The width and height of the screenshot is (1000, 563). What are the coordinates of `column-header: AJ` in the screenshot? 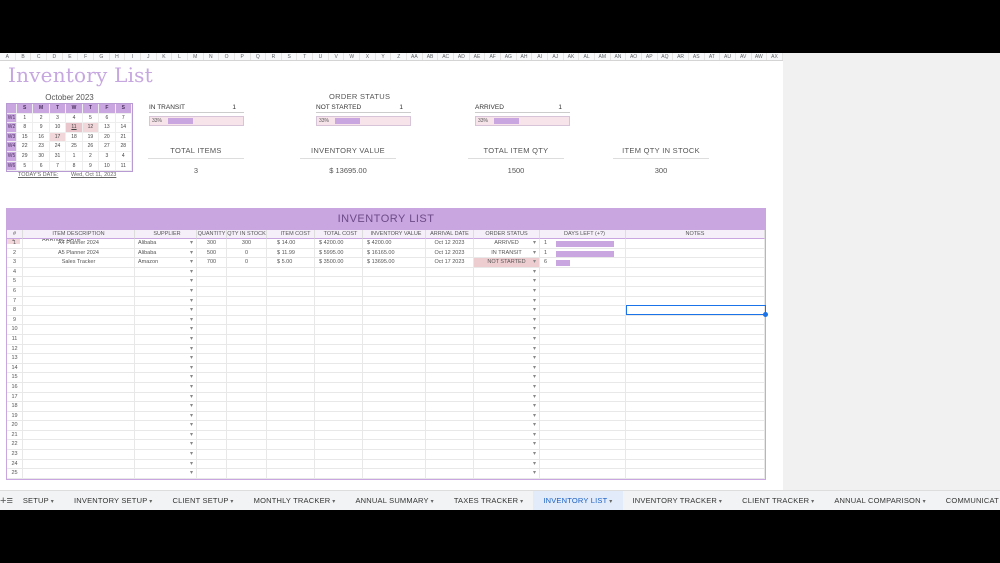 It's located at (556, 56).